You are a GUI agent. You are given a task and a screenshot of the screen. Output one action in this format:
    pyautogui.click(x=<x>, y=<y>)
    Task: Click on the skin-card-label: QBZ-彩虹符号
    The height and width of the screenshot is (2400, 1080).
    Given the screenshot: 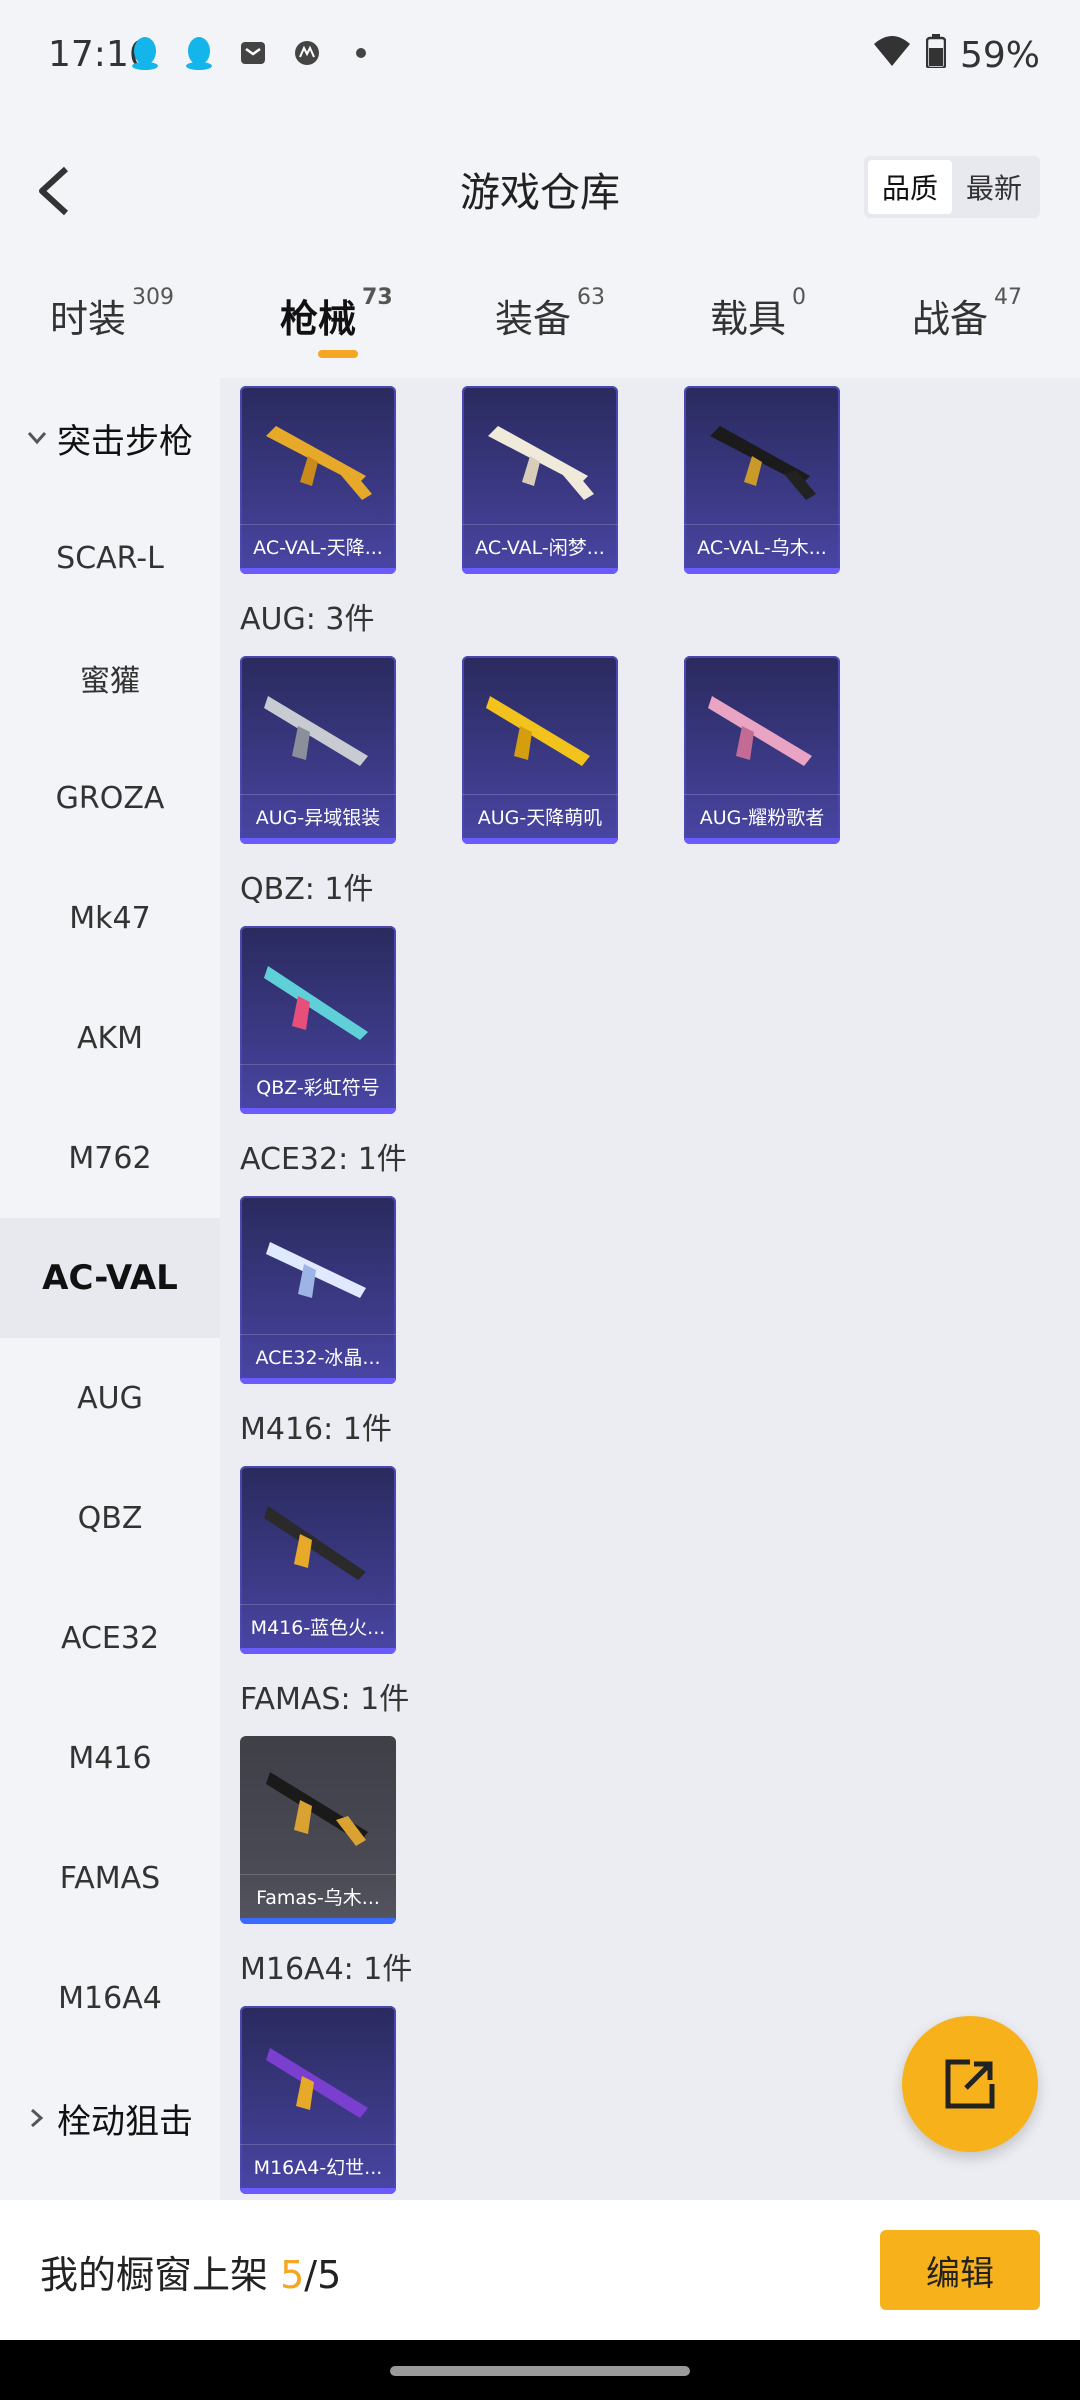 What is the action you would take?
    pyautogui.click(x=318, y=1086)
    